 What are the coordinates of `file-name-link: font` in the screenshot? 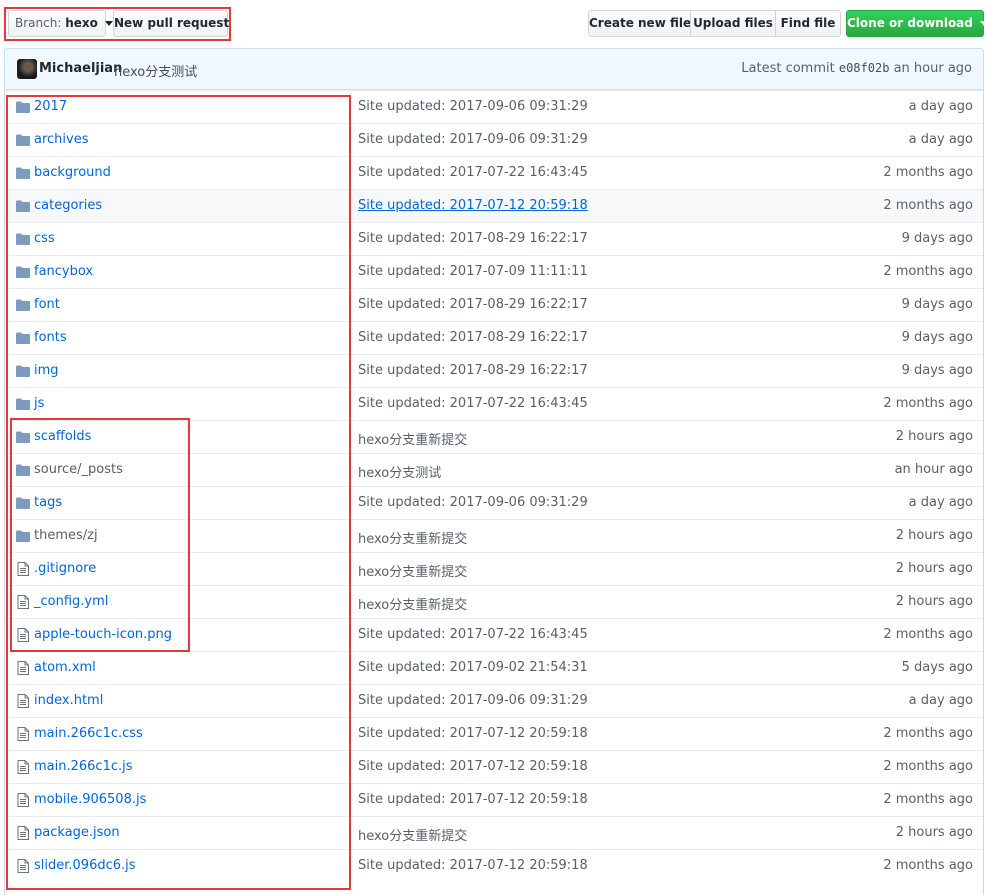 It's located at (47, 304).